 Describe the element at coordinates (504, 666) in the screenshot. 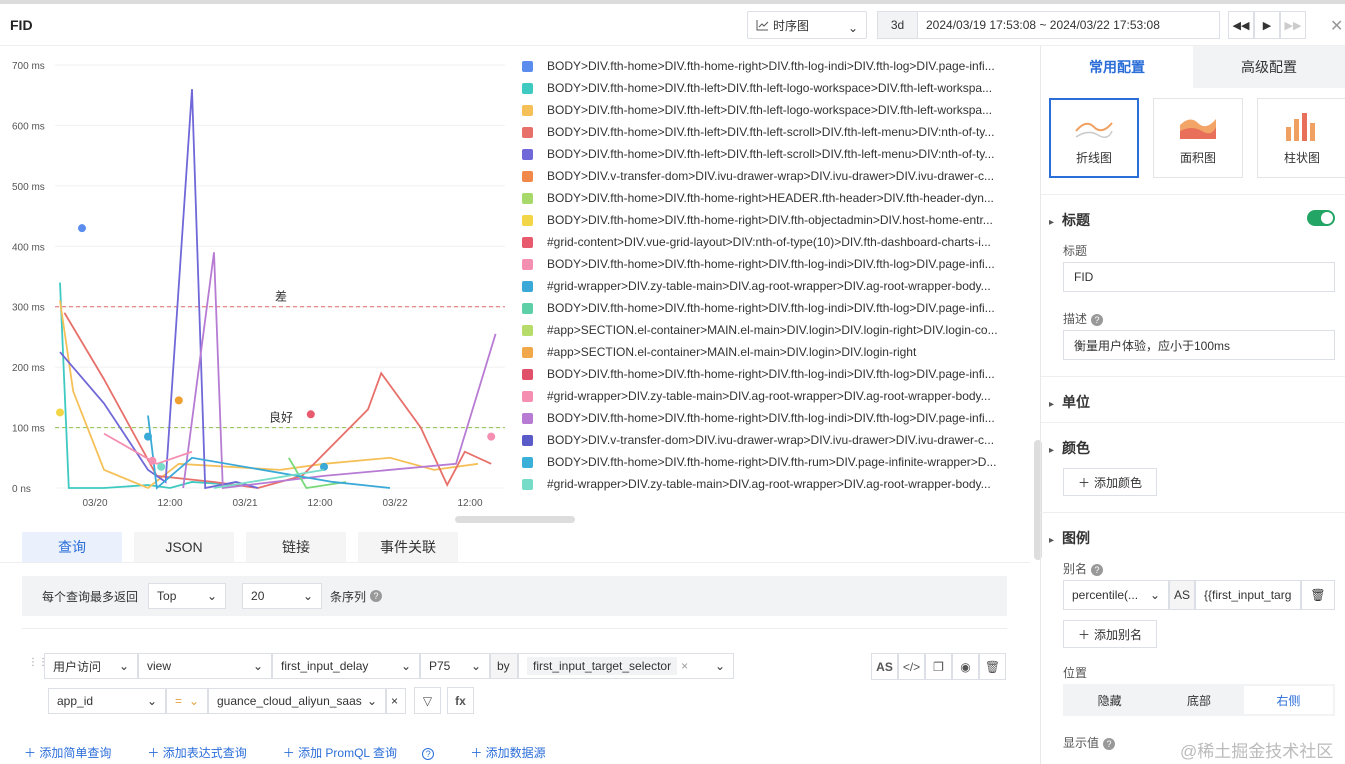

I see `by-label: by` at that location.